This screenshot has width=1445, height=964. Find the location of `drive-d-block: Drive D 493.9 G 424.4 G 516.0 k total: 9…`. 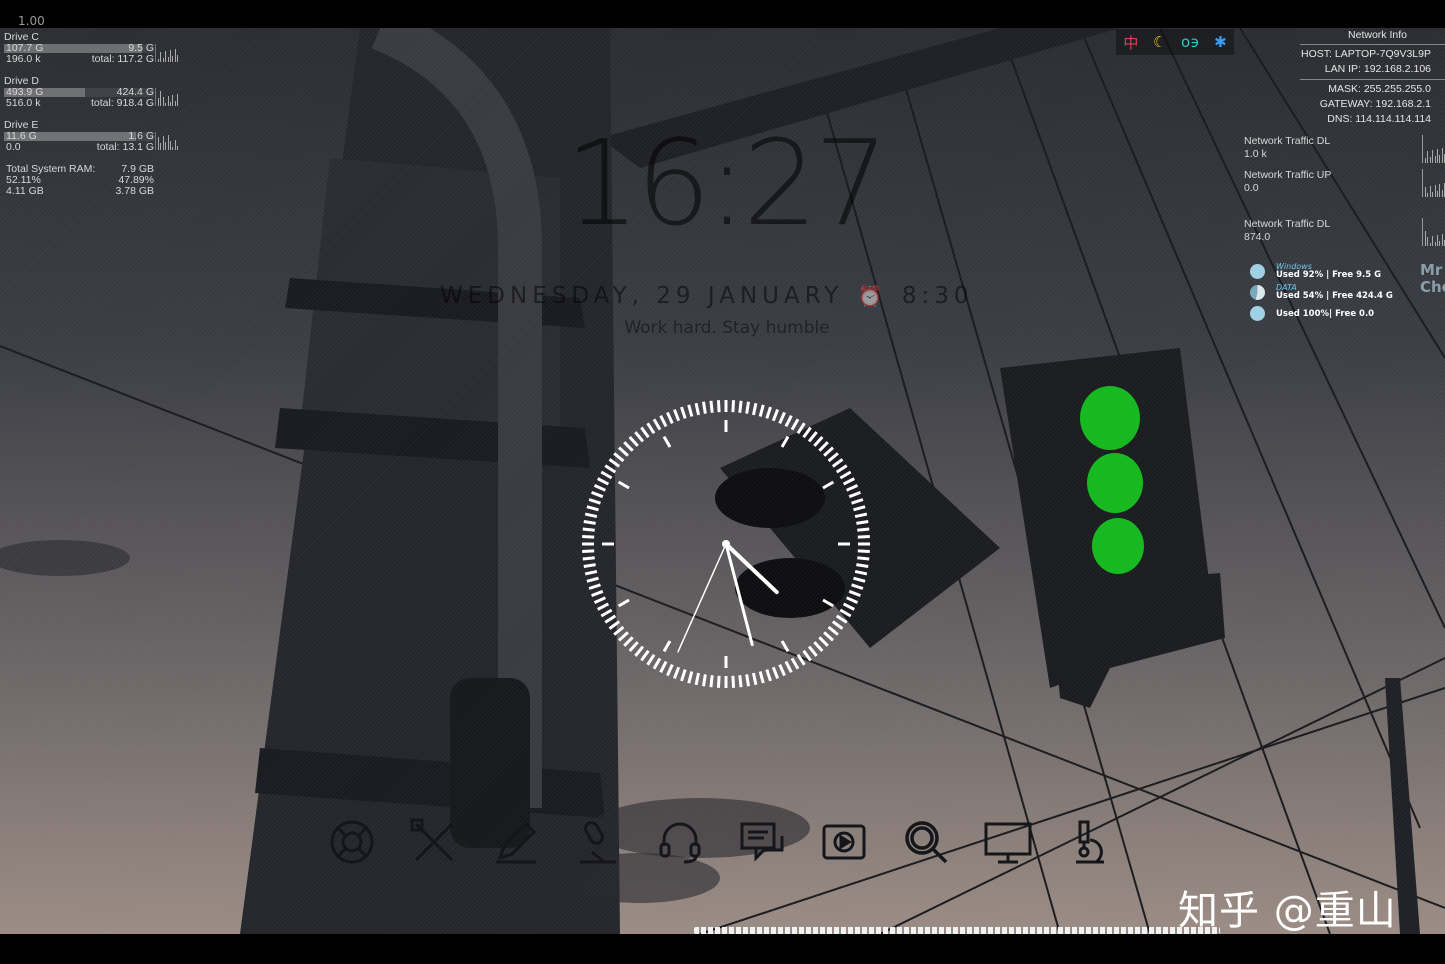

drive-d-block: Drive D 493.9 G 424.4 G 516.0 k total: 9… is located at coordinates (94, 98).